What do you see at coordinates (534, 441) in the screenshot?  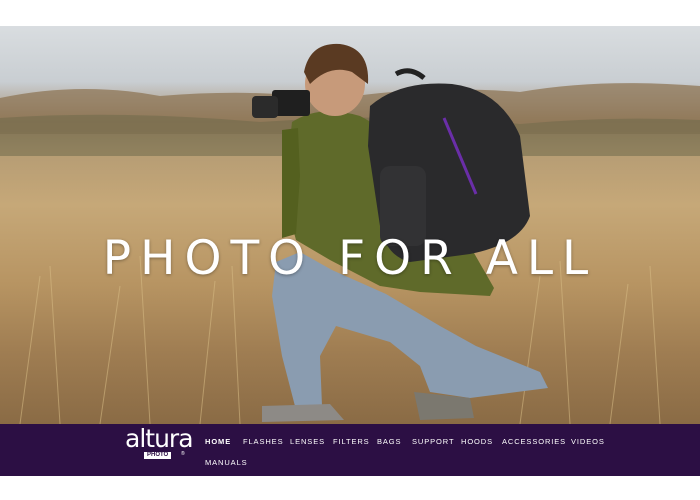 I see `nav-accessories: ACCESSORIES` at bounding box center [534, 441].